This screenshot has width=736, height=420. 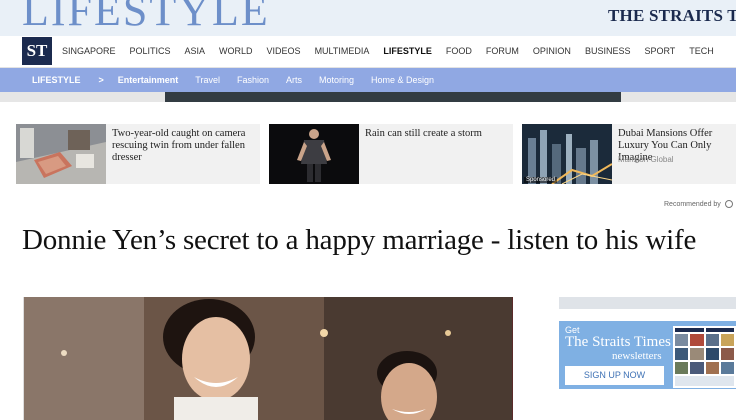 I want to click on nav-item-business: BUSINESS, so click(x=608, y=51).